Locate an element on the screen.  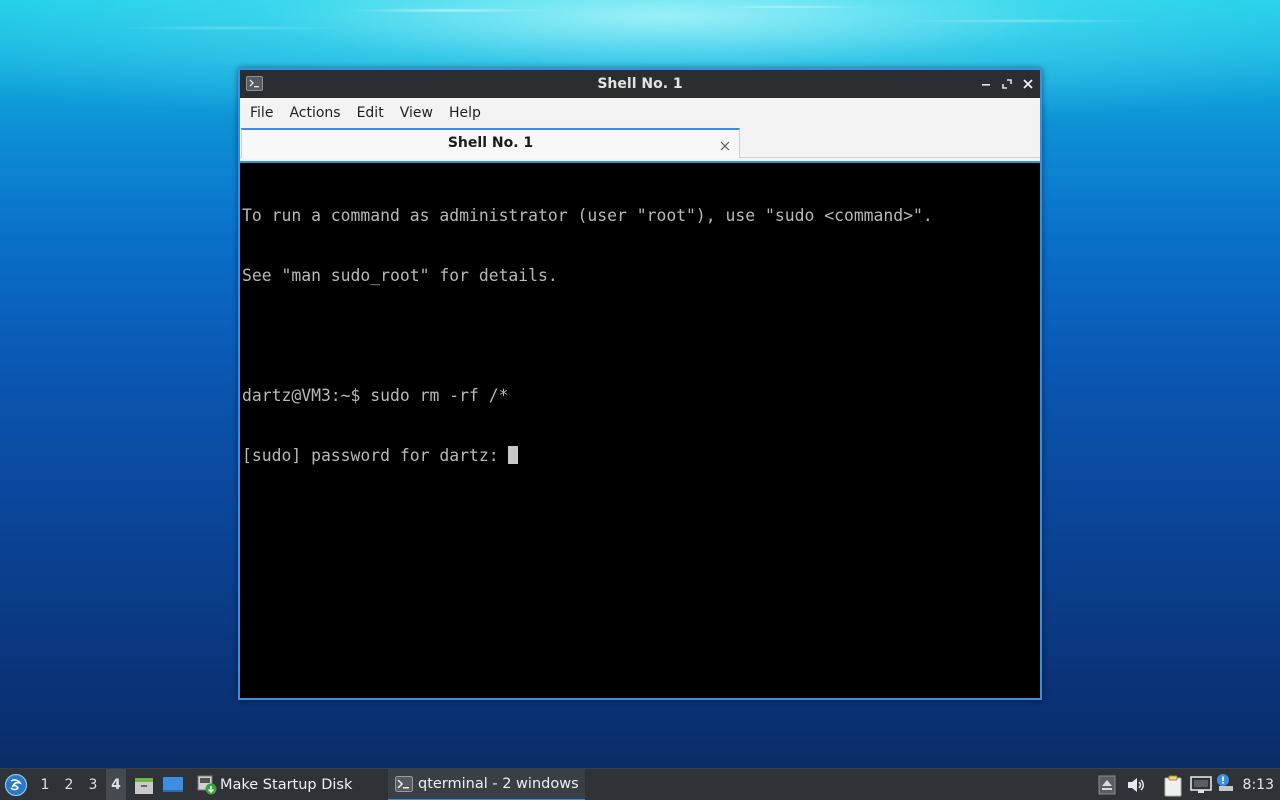
tray-updates is located at coordinates (1226, 783).